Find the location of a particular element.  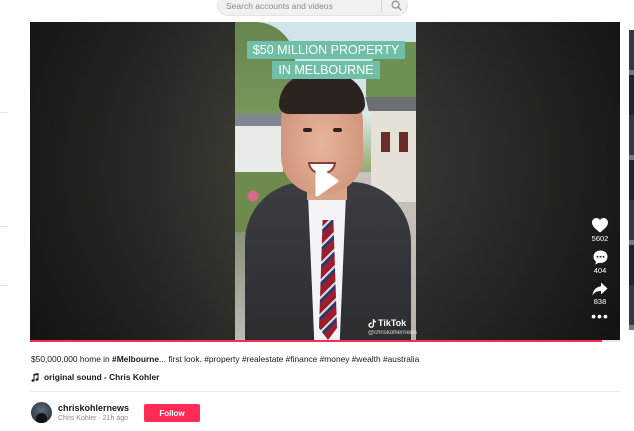

adjacent-video-thumbnails is located at coordinates (631, 180).